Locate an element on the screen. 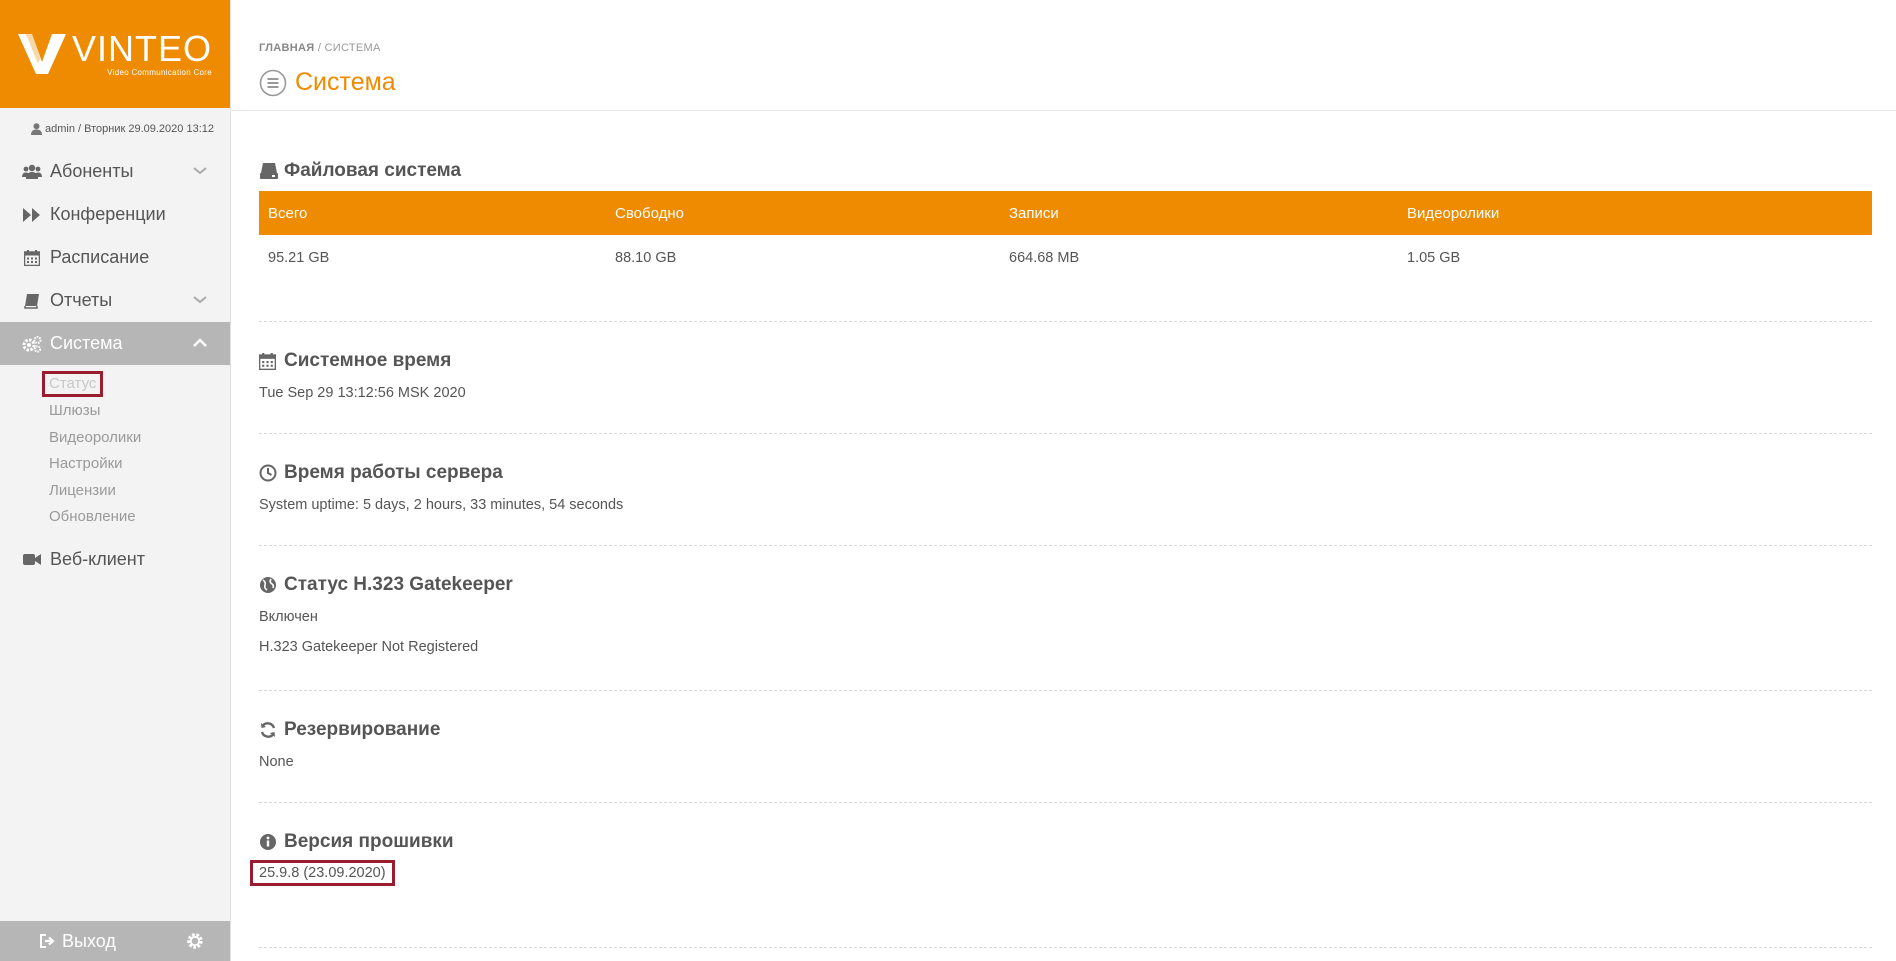 Image resolution: width=1896 pixels, height=961 pixels. section-title: Статус H.323 Gatekeeper is located at coordinates (1065, 585).